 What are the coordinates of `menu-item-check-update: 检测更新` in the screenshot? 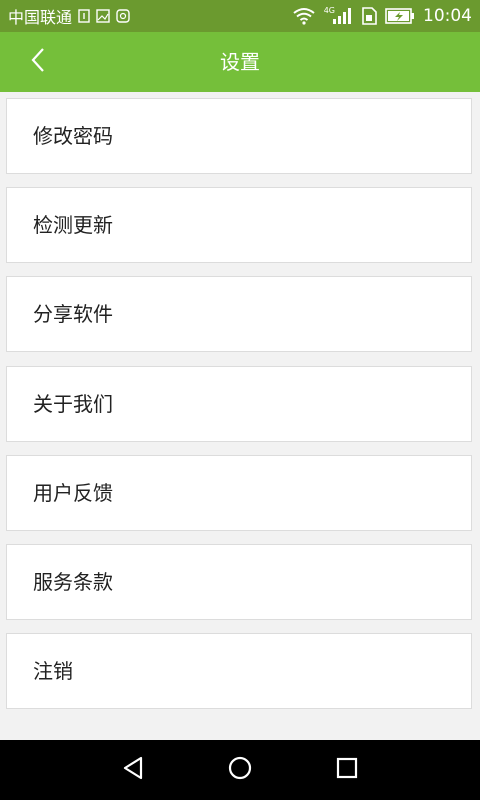 It's located at (239, 225).